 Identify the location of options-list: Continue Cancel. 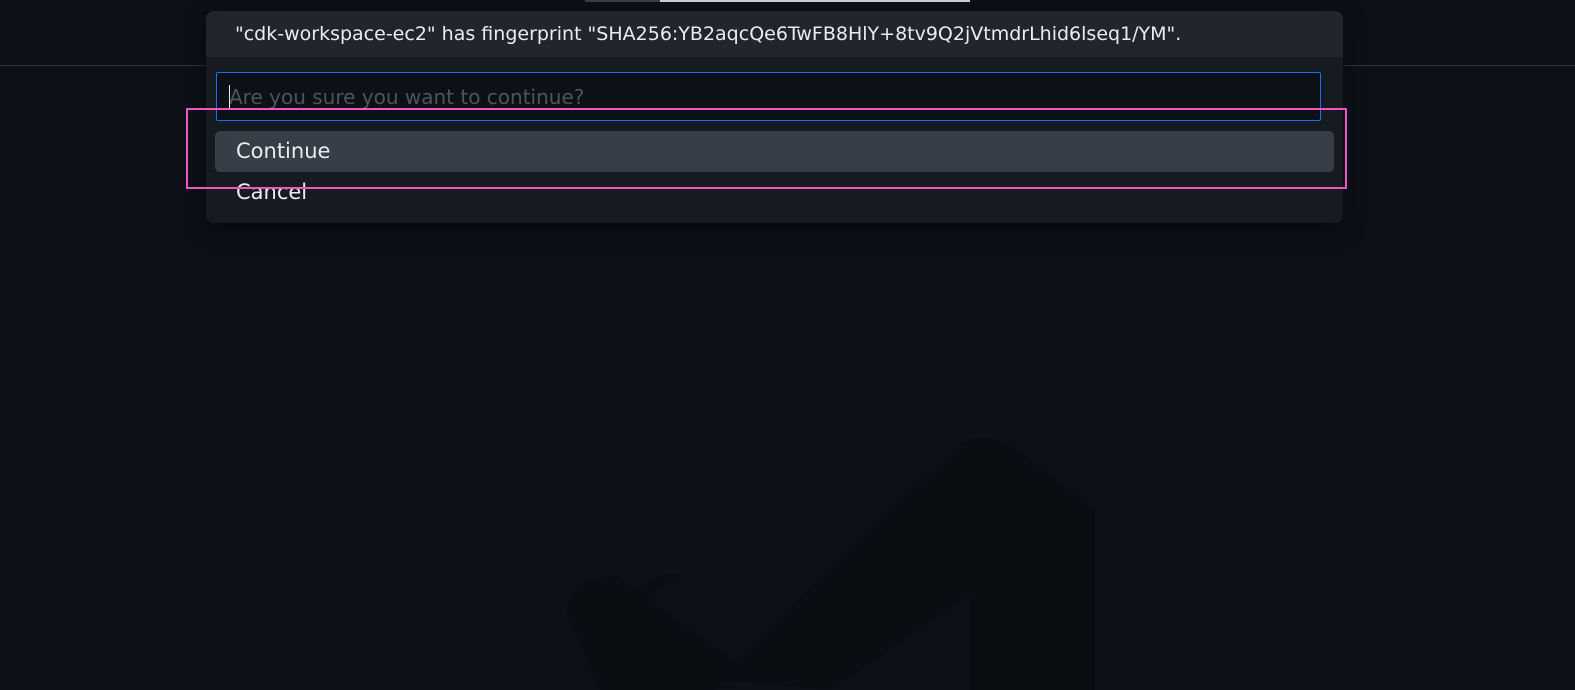
(774, 172).